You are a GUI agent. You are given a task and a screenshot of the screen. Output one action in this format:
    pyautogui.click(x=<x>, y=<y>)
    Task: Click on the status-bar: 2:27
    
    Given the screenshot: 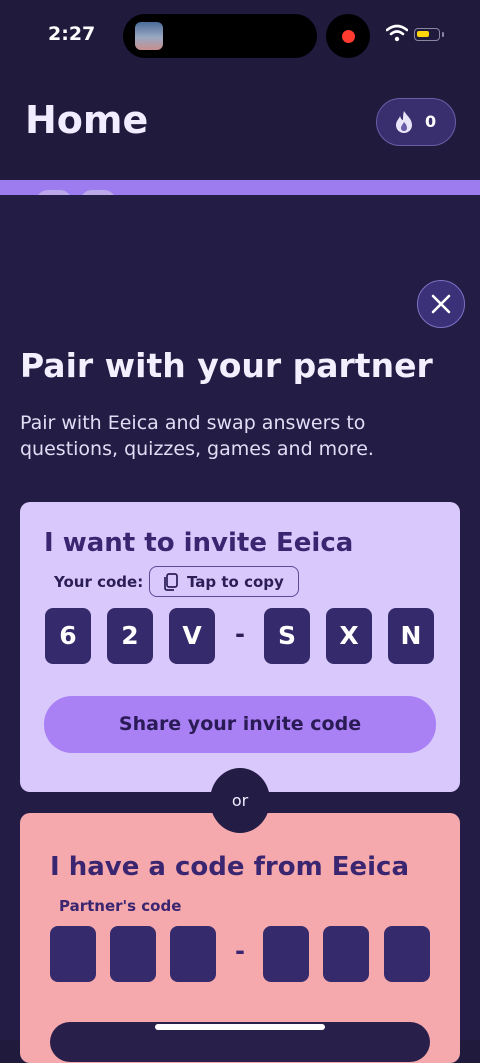 What is the action you would take?
    pyautogui.click(x=240, y=36)
    